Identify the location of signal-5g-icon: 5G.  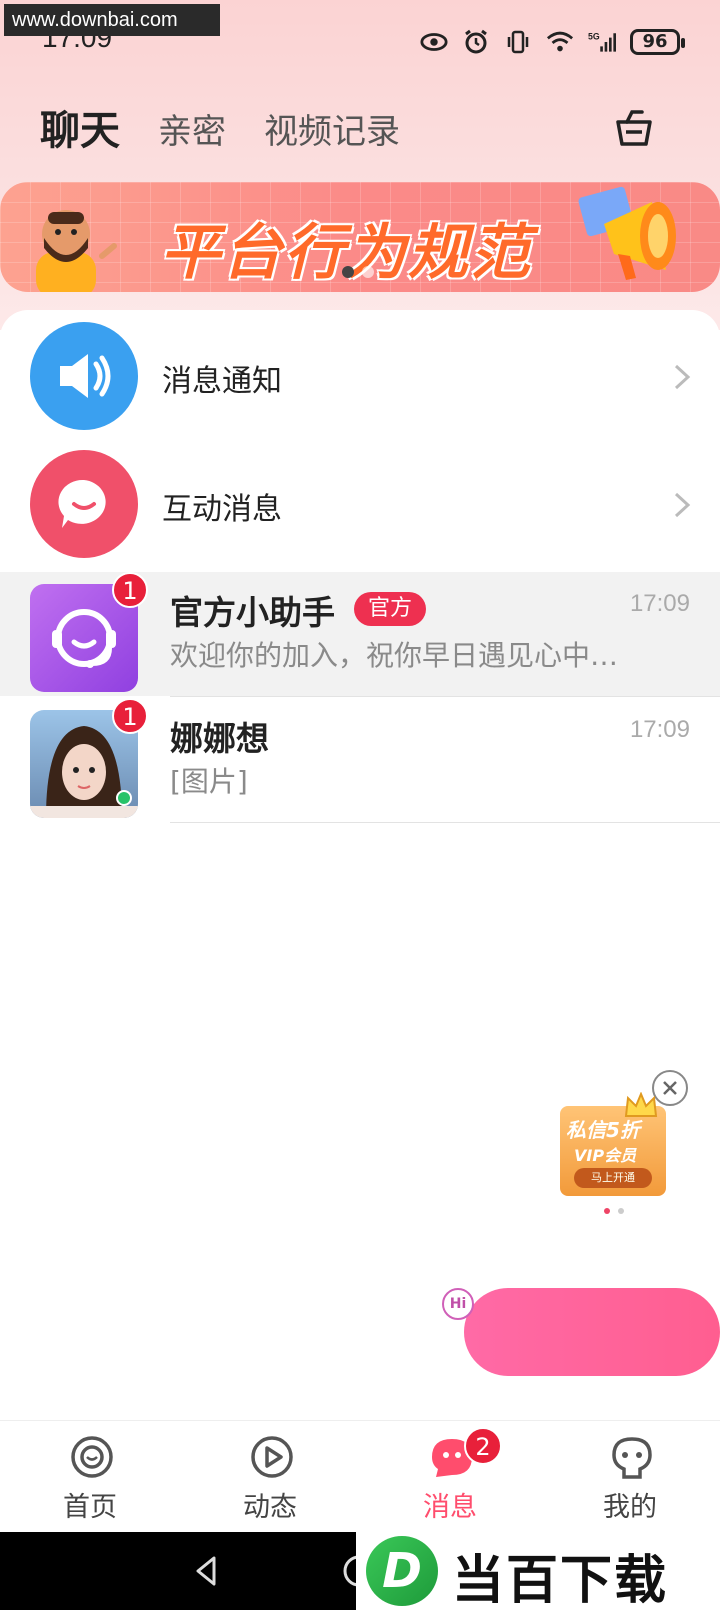
(602, 42).